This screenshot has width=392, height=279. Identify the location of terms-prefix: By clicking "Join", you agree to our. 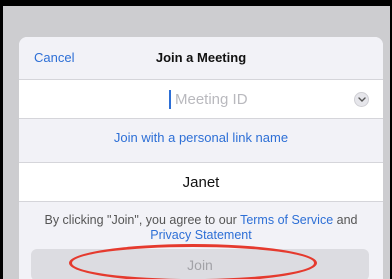
(142, 220).